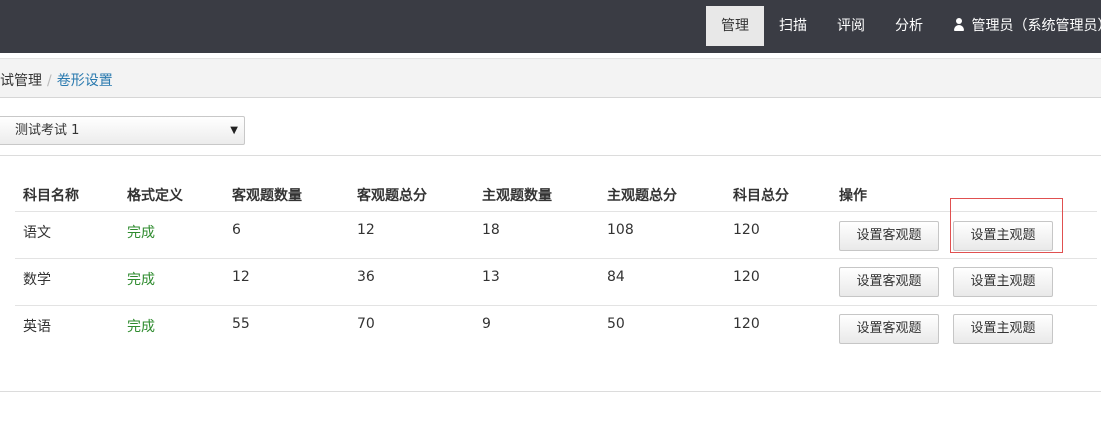  Describe the element at coordinates (236, 230) in the screenshot. I see `cell-obj-count: 6` at that location.